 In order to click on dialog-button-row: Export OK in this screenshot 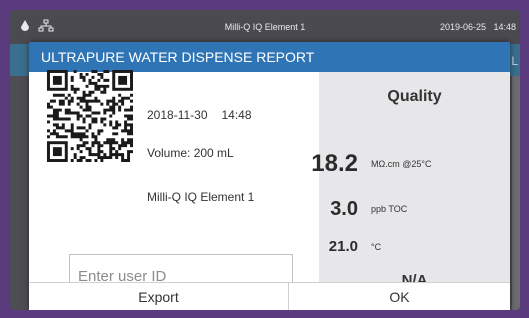, I will do `click(269, 296)`.